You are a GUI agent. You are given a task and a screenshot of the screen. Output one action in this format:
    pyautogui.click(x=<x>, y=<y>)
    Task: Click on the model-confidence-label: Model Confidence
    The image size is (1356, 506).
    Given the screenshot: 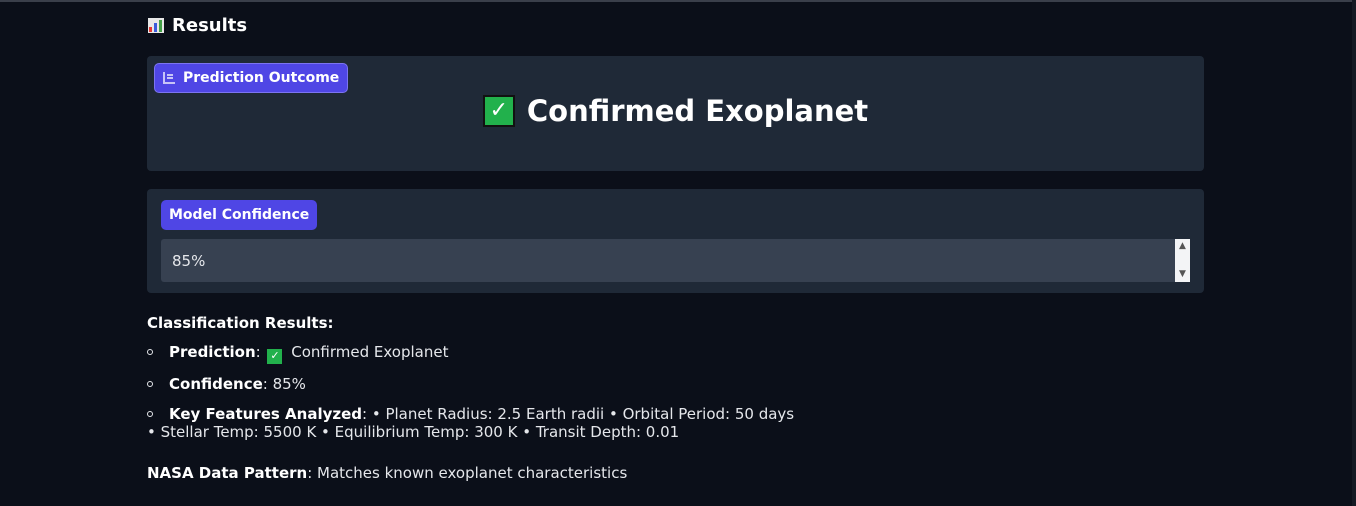 What is the action you would take?
    pyautogui.click(x=239, y=215)
    